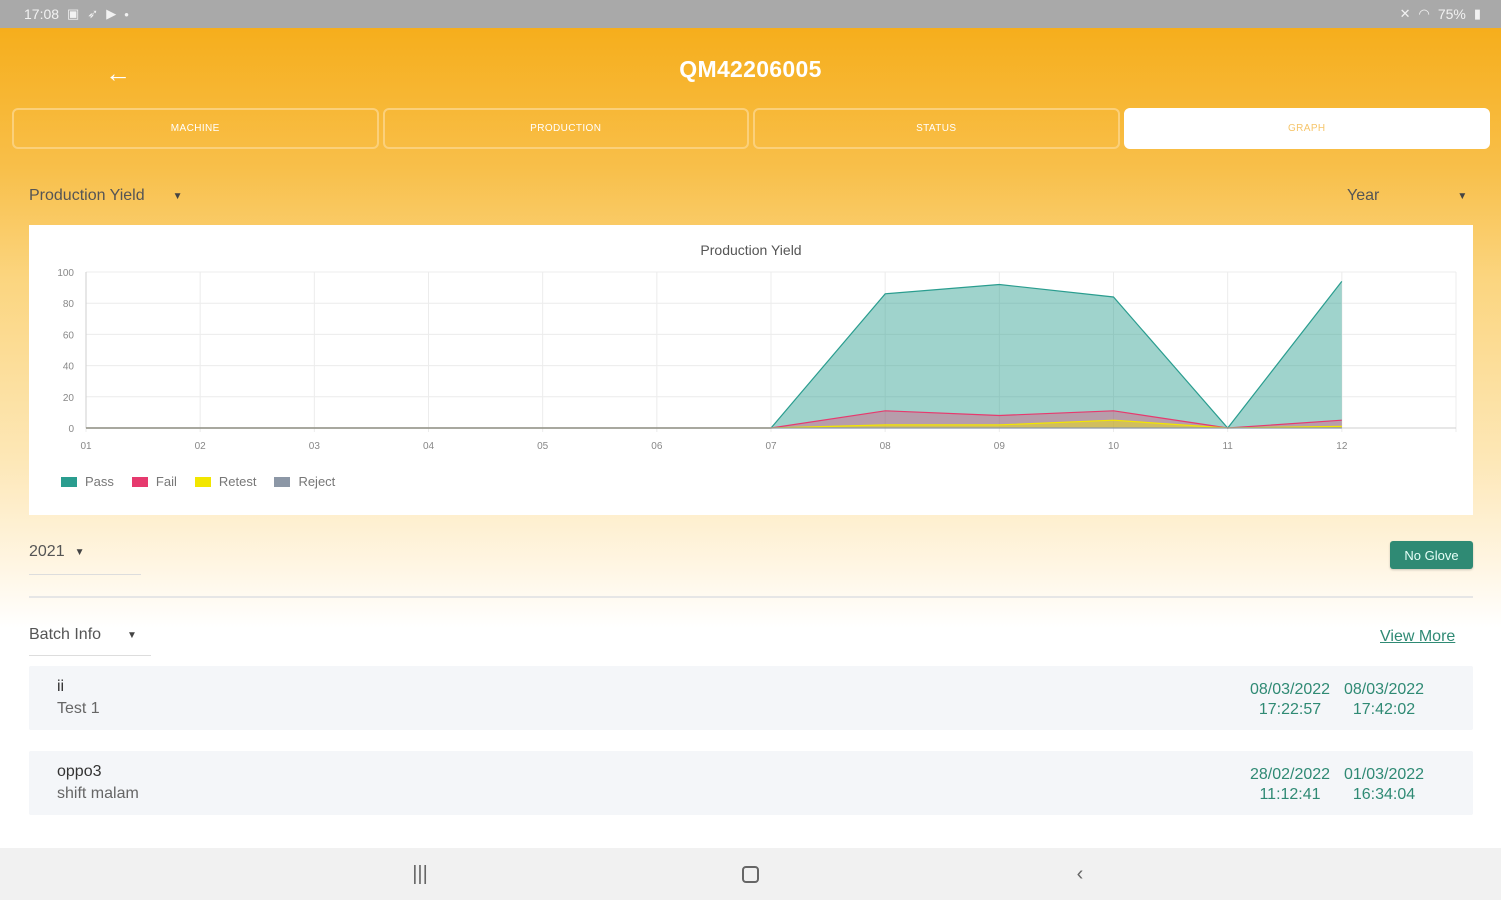  What do you see at coordinates (751, 597) in the screenshot?
I see `section-divider` at bounding box center [751, 597].